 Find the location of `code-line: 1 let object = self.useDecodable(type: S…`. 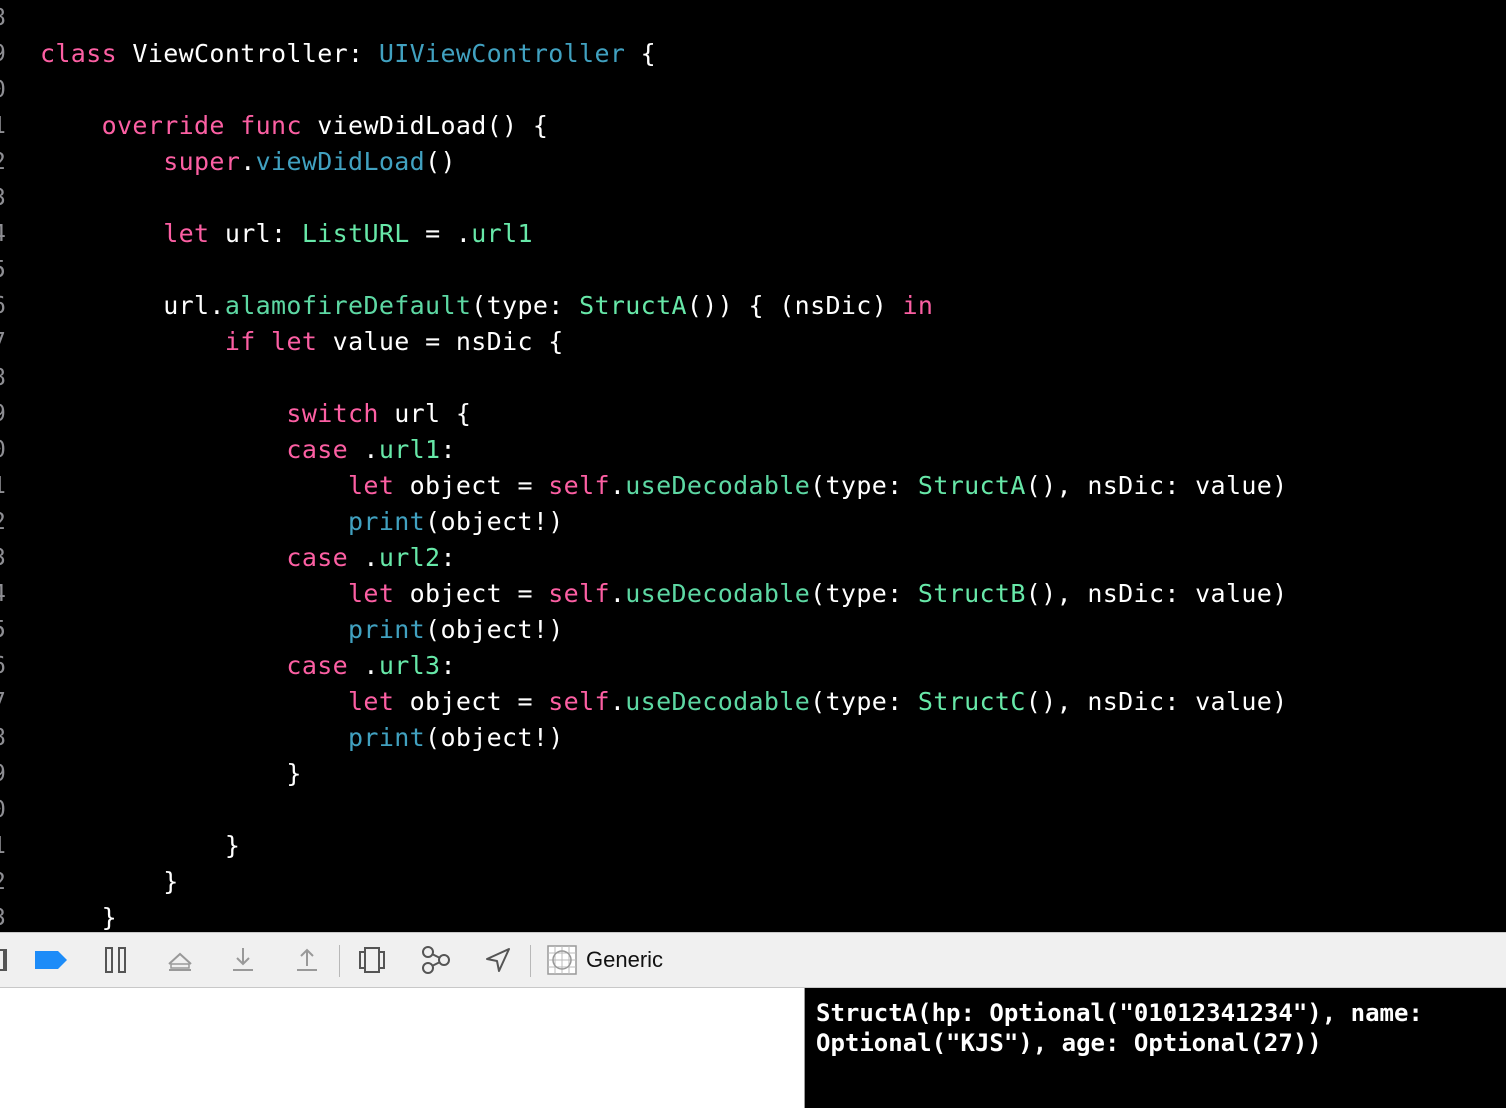

code-line: 1 let object = self.useDecodable(type: S… is located at coordinates (753, 486).